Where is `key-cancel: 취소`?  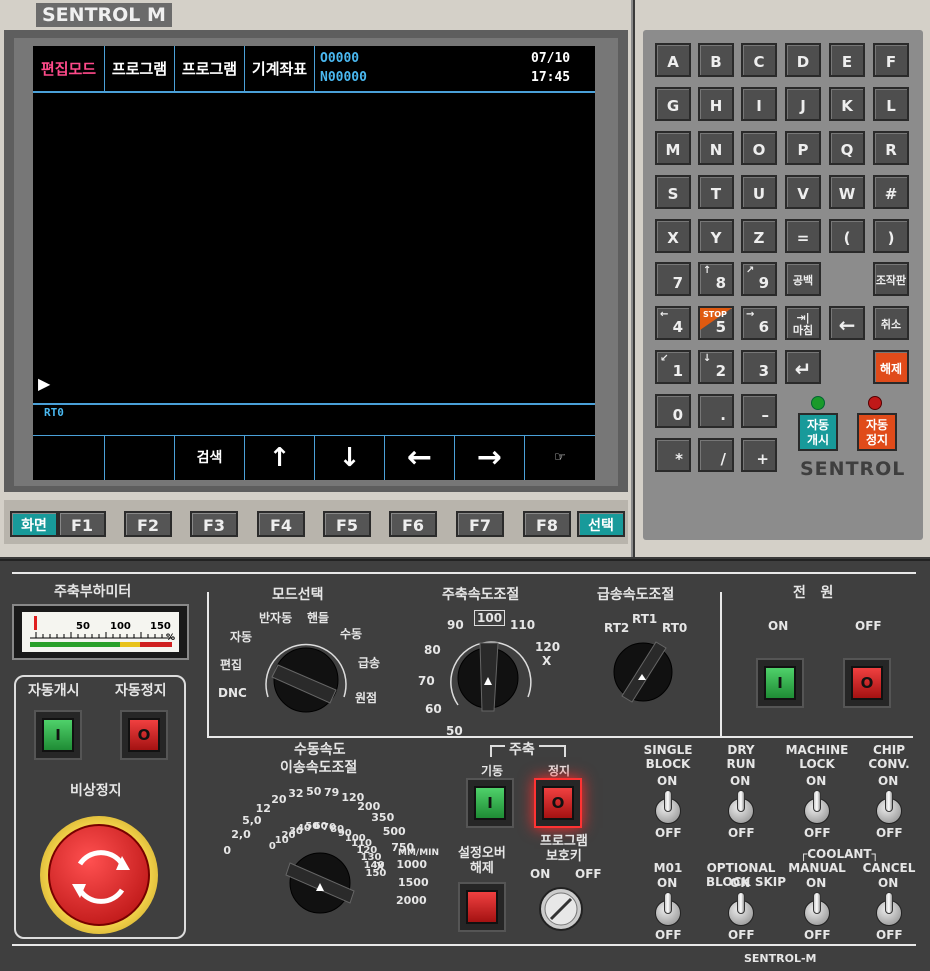 key-cancel: 취소 is located at coordinates (891, 323).